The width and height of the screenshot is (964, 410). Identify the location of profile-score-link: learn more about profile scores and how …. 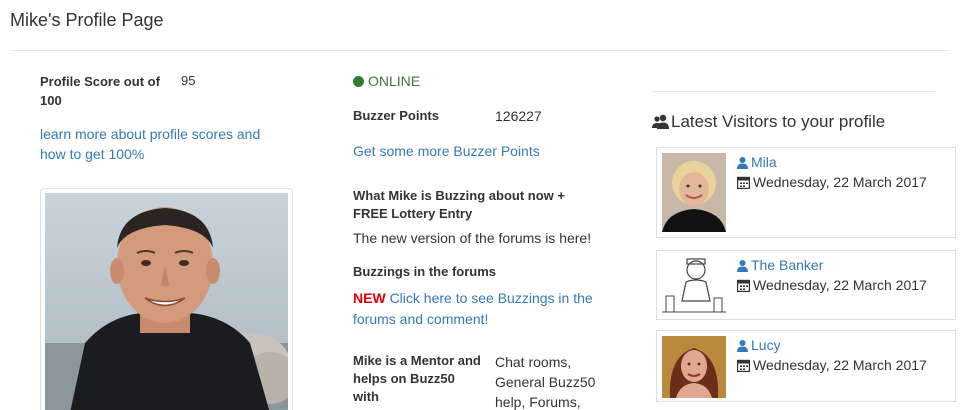
(162, 144).